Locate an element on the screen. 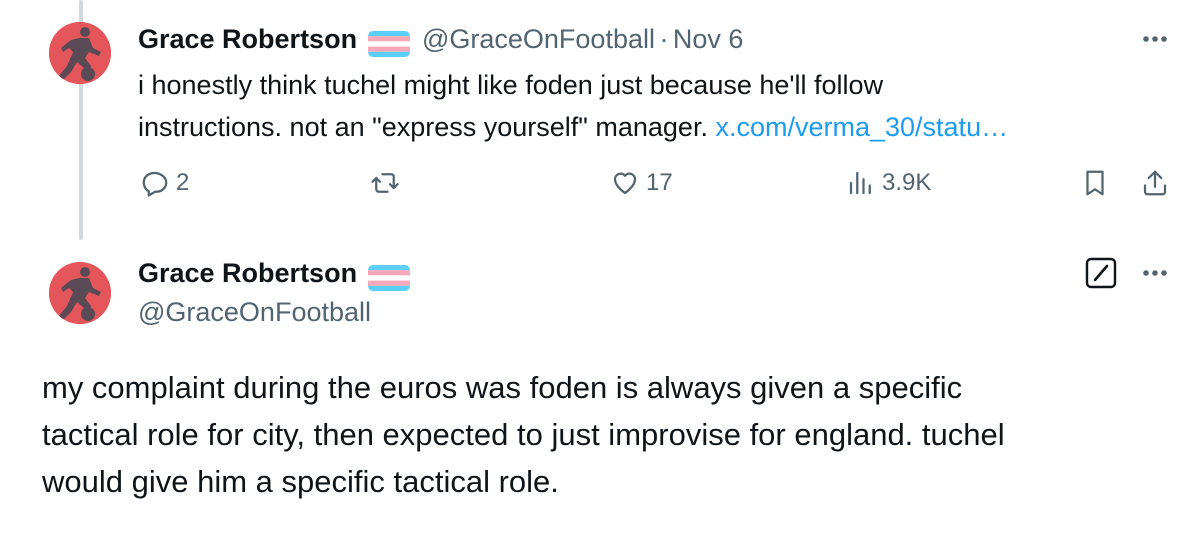 This screenshot has height=534, width=1204. reply-count: 2 is located at coordinates (183, 182).